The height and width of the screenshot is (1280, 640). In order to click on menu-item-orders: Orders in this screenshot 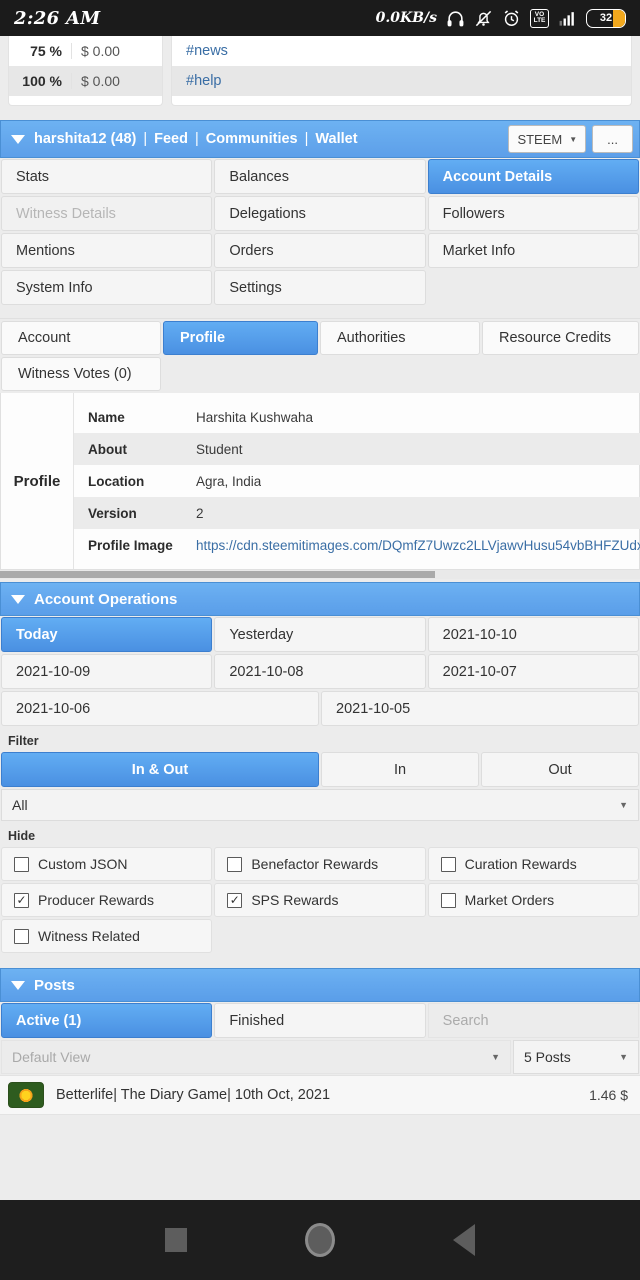, I will do `click(320, 250)`.